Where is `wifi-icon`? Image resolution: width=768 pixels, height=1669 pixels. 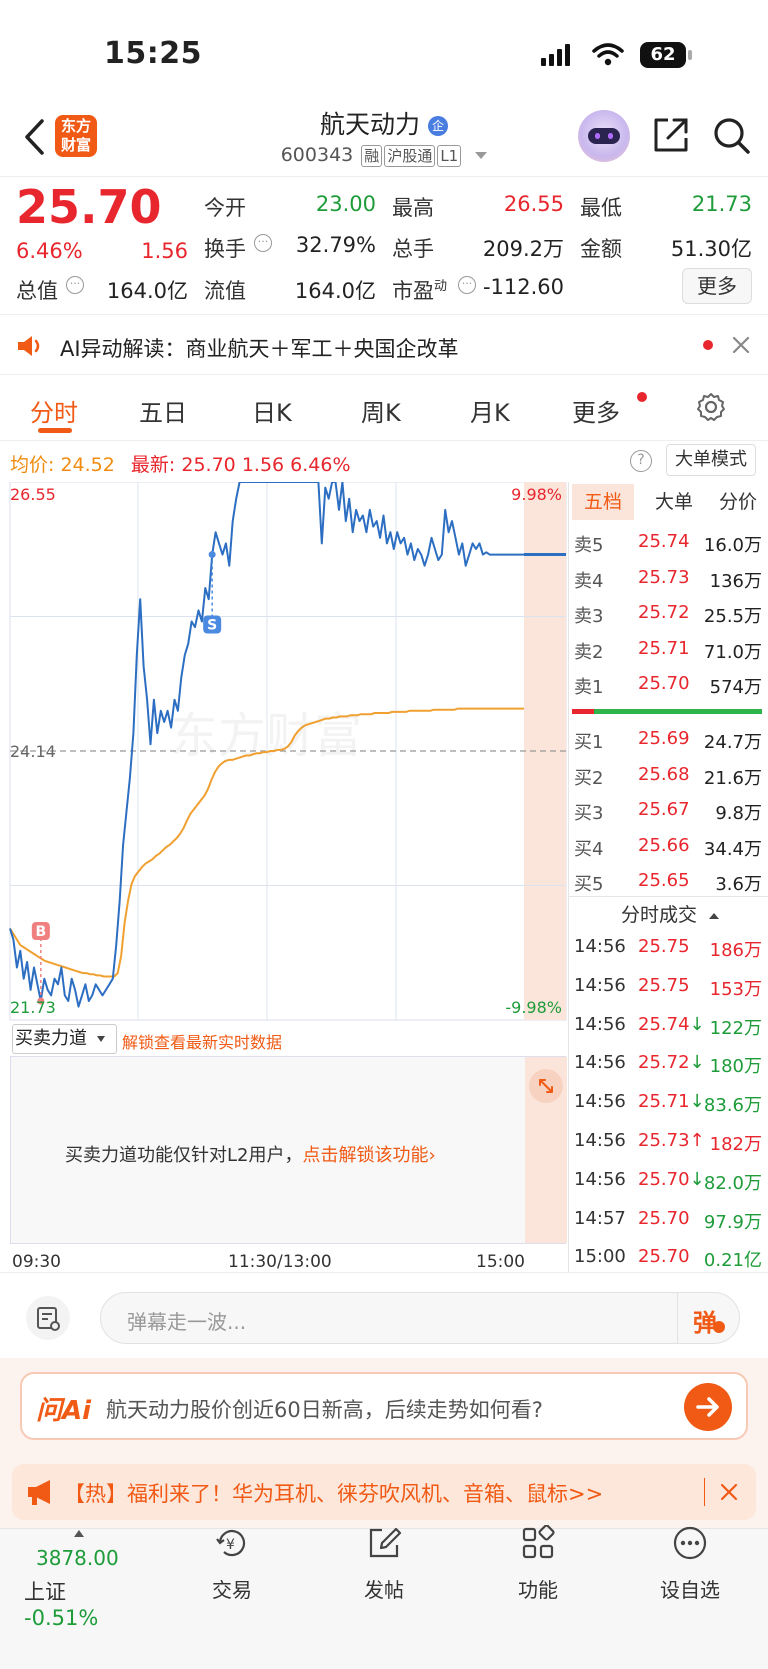
wifi-icon is located at coordinates (608, 54).